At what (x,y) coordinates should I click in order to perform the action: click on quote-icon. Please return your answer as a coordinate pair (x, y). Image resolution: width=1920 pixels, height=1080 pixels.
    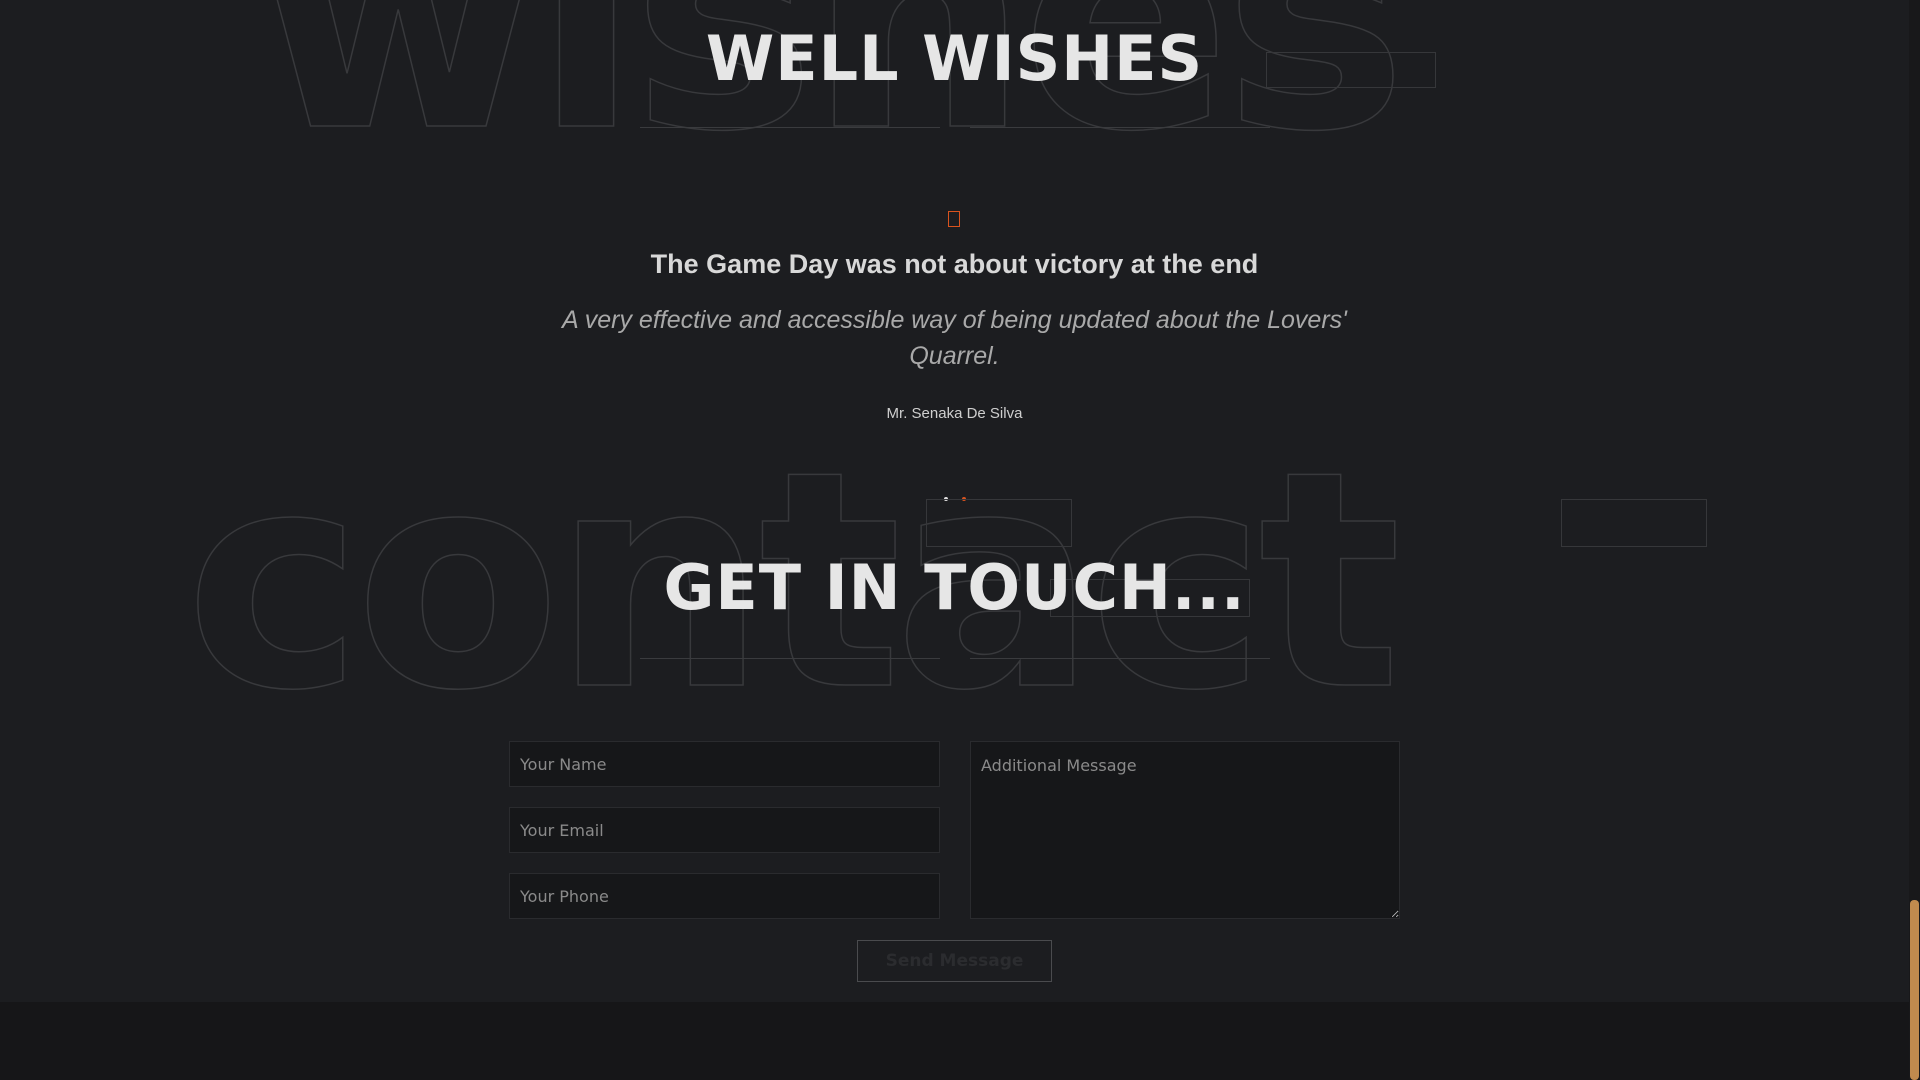
    Looking at the image, I should click on (954, 219).